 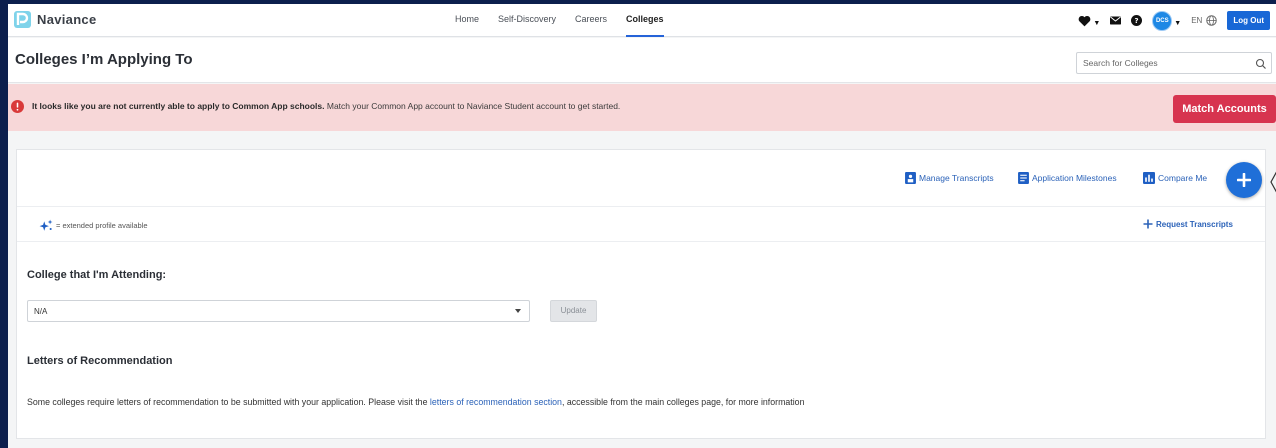 I want to click on main-nav: Home Self-Discovery Careers Colleges, so click(x=569, y=20).